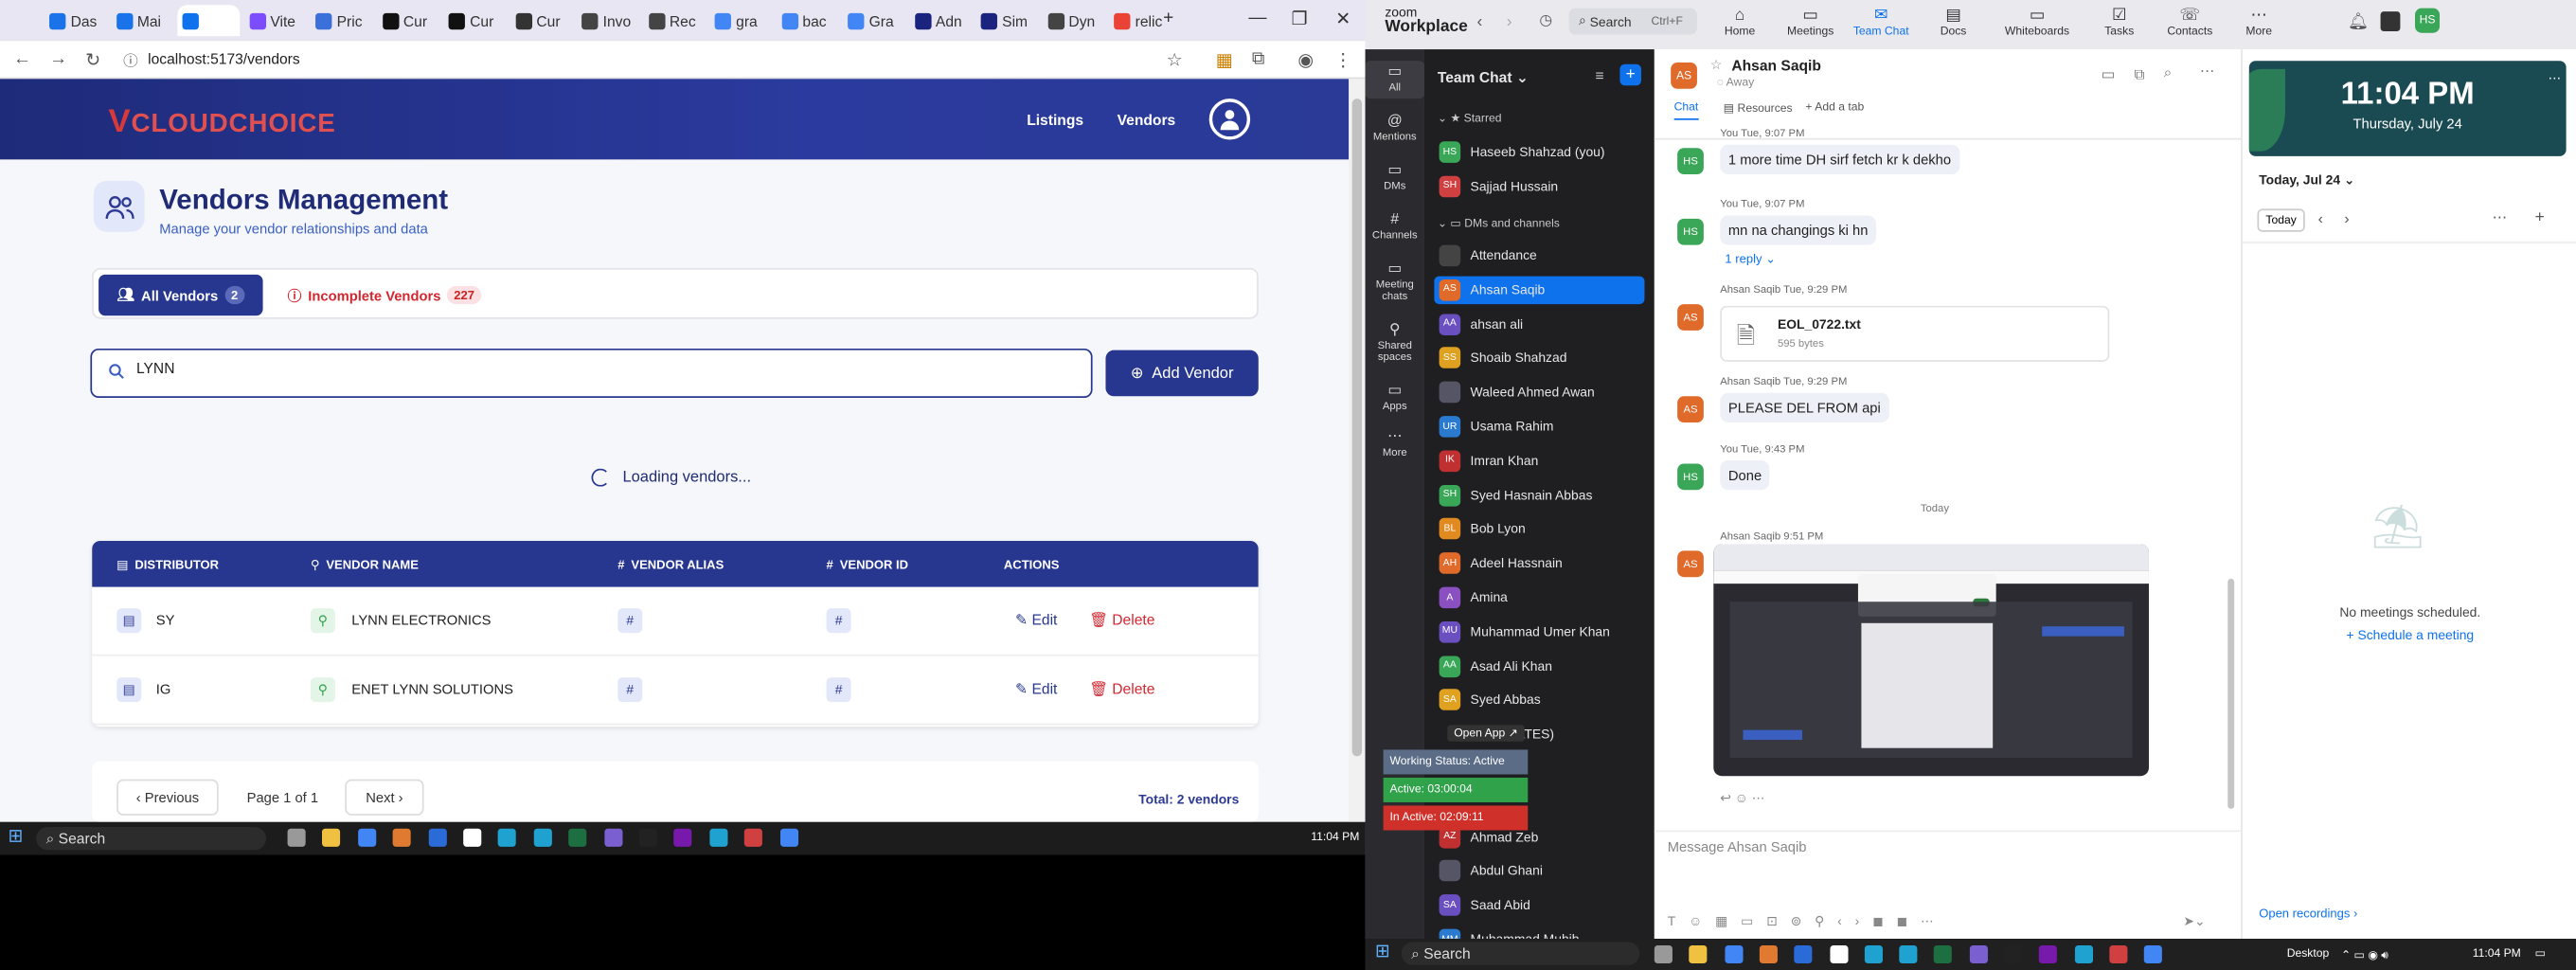 This screenshot has height=970, width=2576. What do you see at coordinates (342, 20) in the screenshot?
I see `browser-tab: Pric` at bounding box center [342, 20].